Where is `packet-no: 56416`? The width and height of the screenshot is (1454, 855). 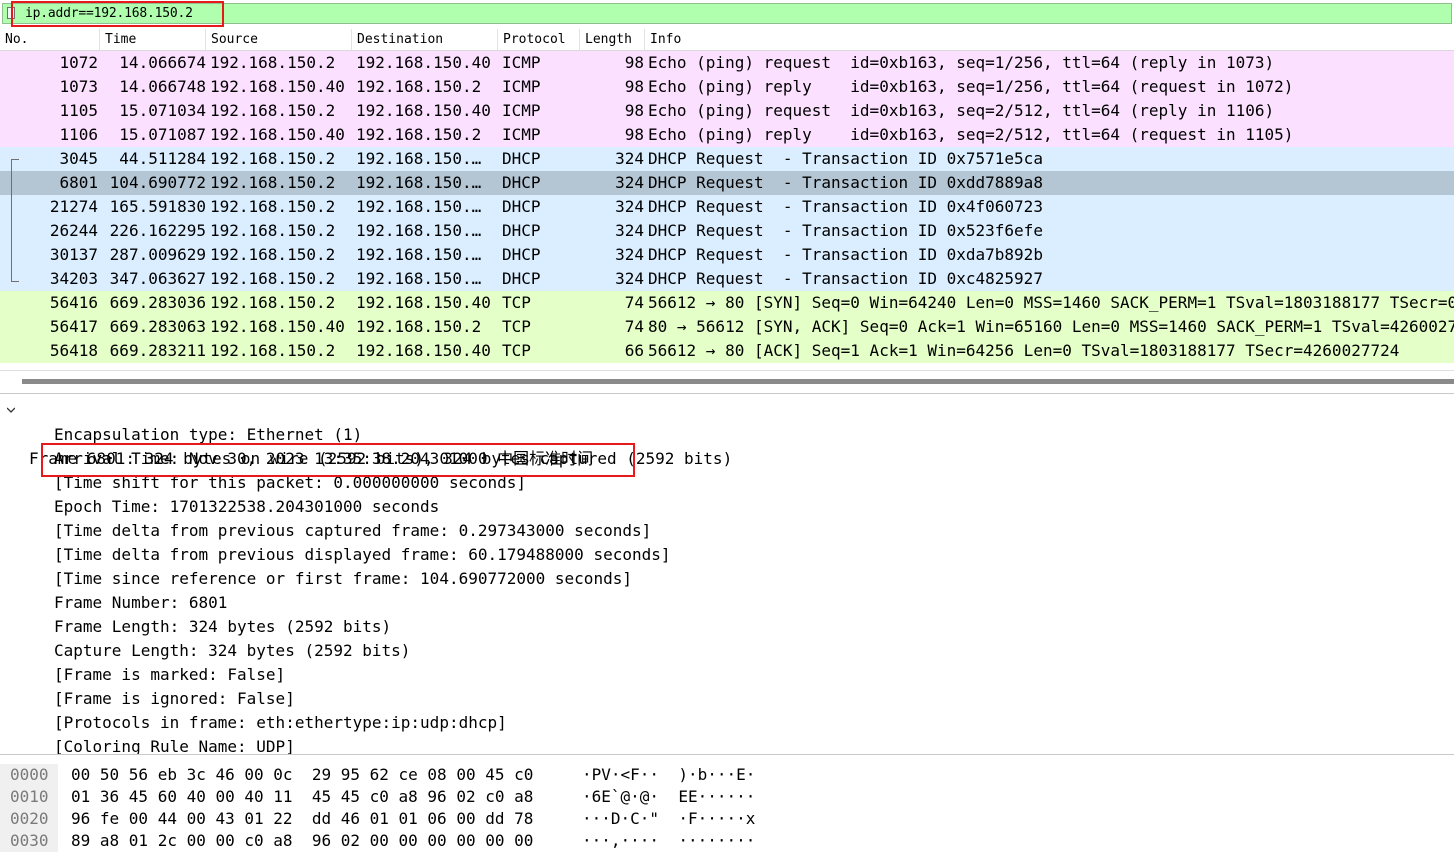
packet-no: 56416 is located at coordinates (73, 302).